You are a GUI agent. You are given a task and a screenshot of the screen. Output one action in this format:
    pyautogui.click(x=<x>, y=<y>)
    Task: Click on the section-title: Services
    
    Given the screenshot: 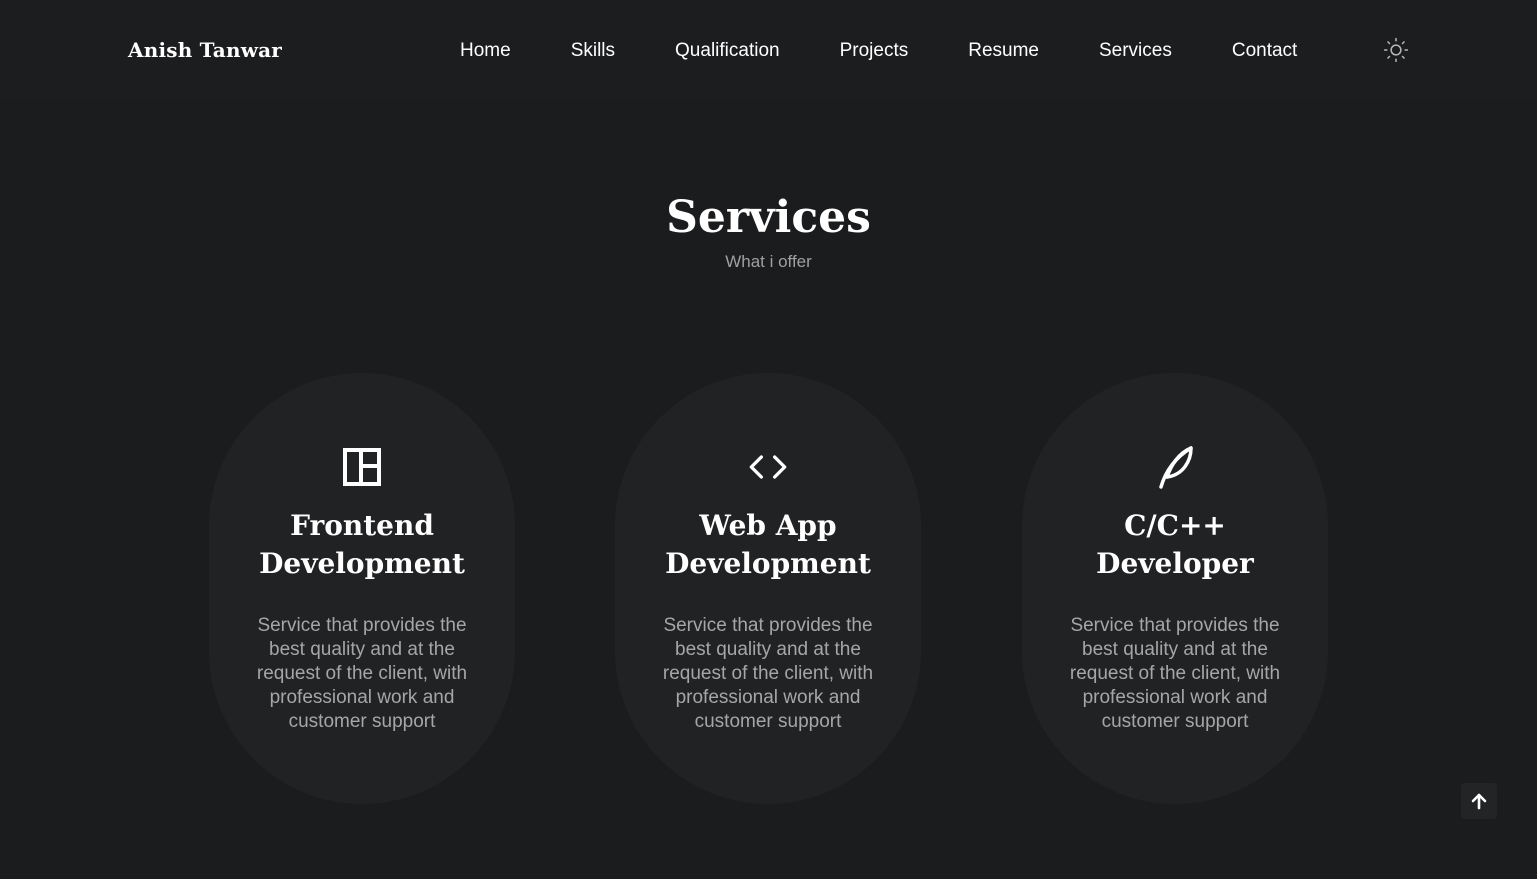 What is the action you would take?
    pyautogui.click(x=768, y=217)
    